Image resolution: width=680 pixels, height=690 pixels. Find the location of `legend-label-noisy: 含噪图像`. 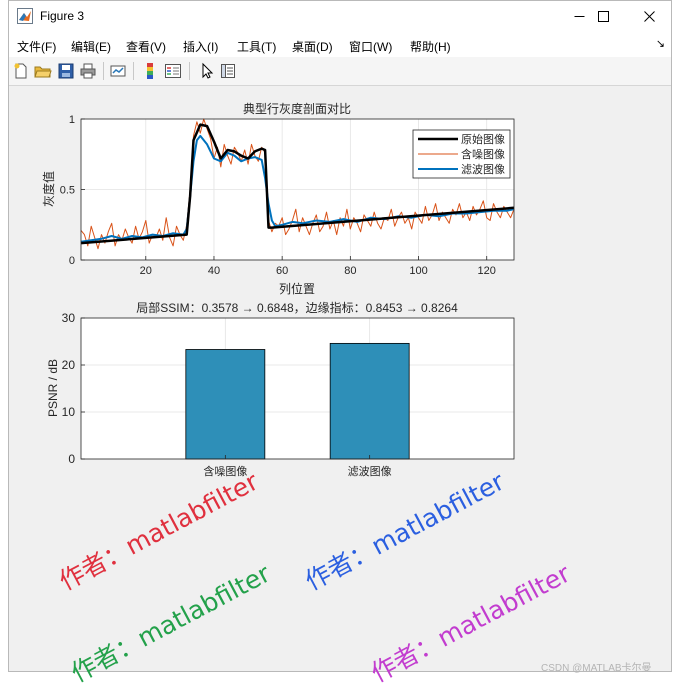

legend-label-noisy: 含噪图像 is located at coordinates (483, 154).